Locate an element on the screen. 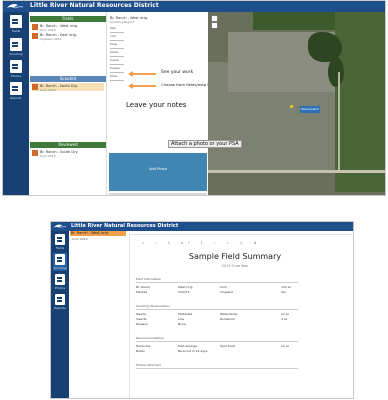  map-field is located at coordinates (360, 102).